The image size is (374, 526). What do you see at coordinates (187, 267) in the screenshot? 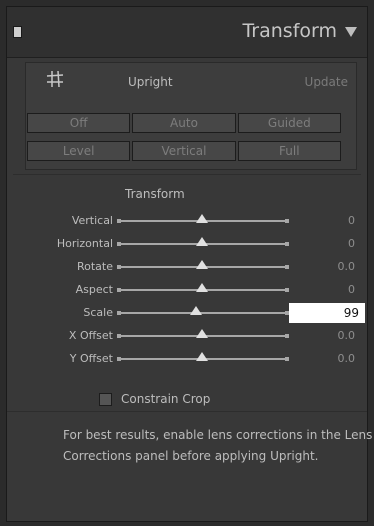
I see `slider-row-rotate: Rotate 0.0` at bounding box center [187, 267].